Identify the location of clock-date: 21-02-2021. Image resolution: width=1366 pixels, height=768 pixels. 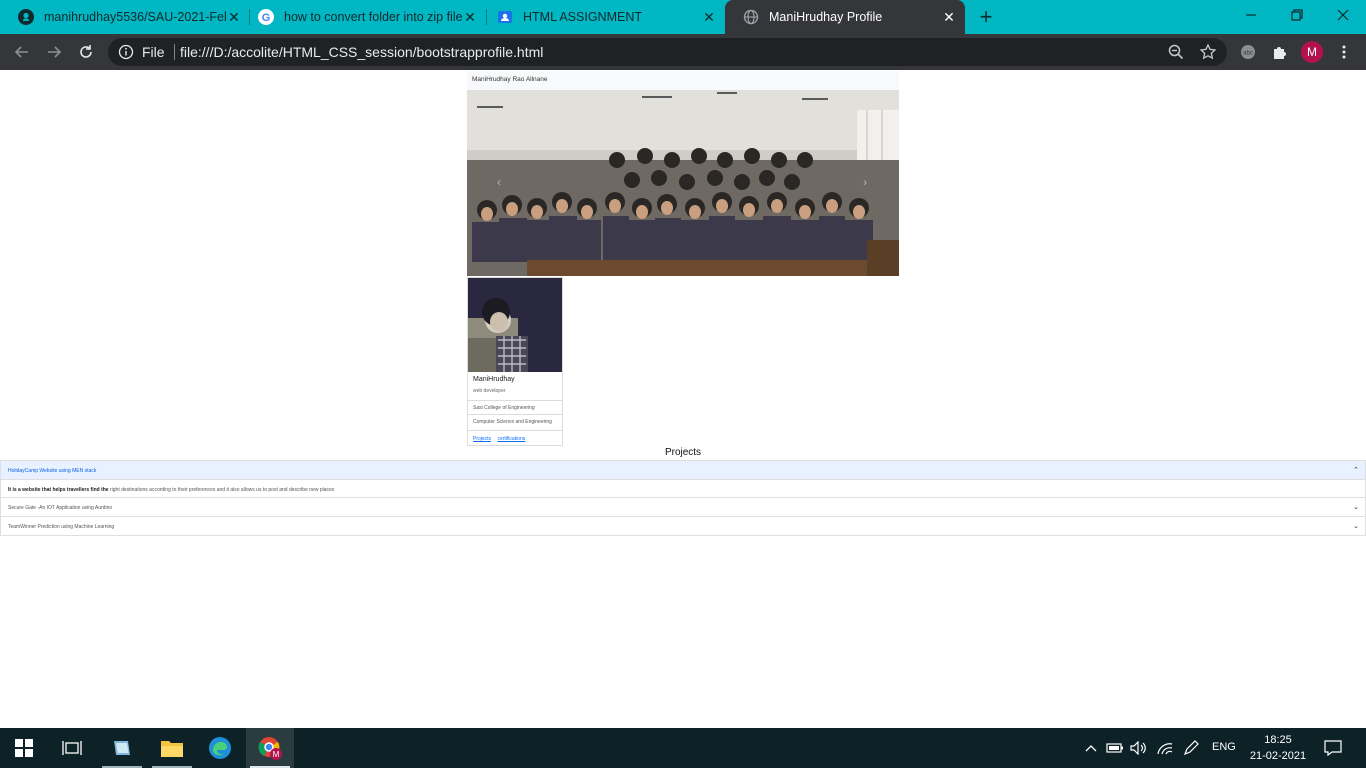
(1278, 756).